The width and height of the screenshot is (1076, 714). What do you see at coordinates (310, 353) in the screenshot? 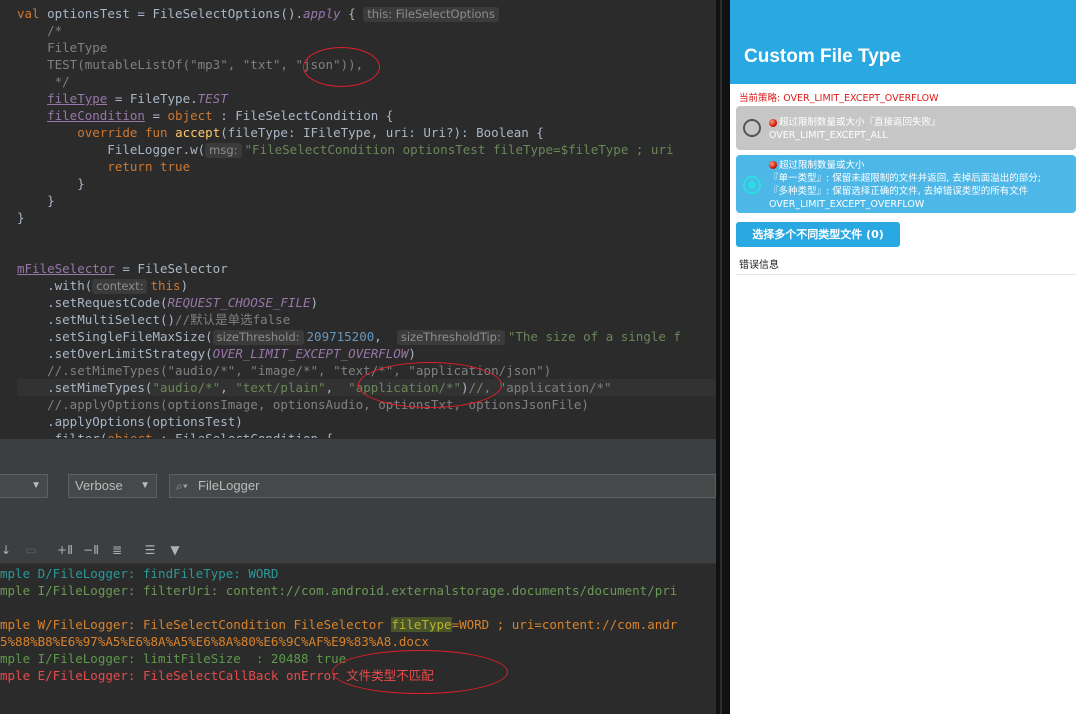
I see `code-token: OVER_LIMIT_EXCEPT_OVERFLOW` at bounding box center [310, 353].